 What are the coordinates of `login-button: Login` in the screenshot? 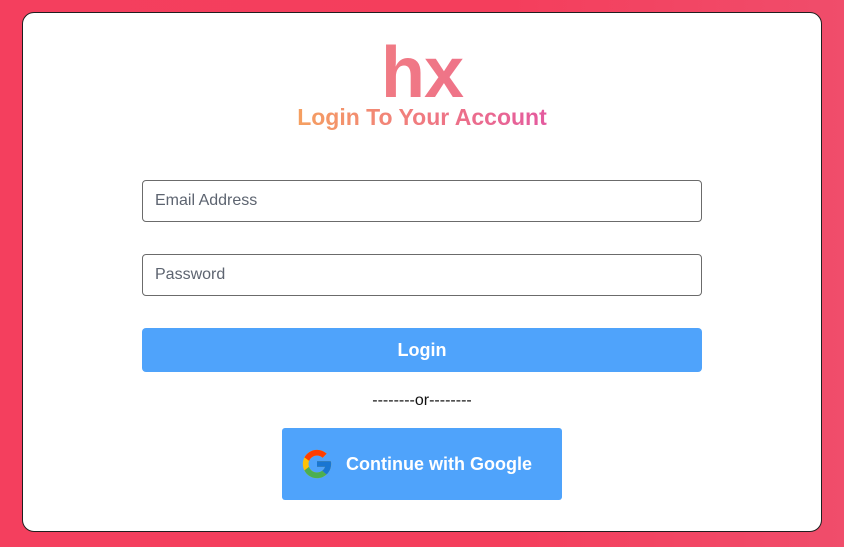 It's located at (422, 350).